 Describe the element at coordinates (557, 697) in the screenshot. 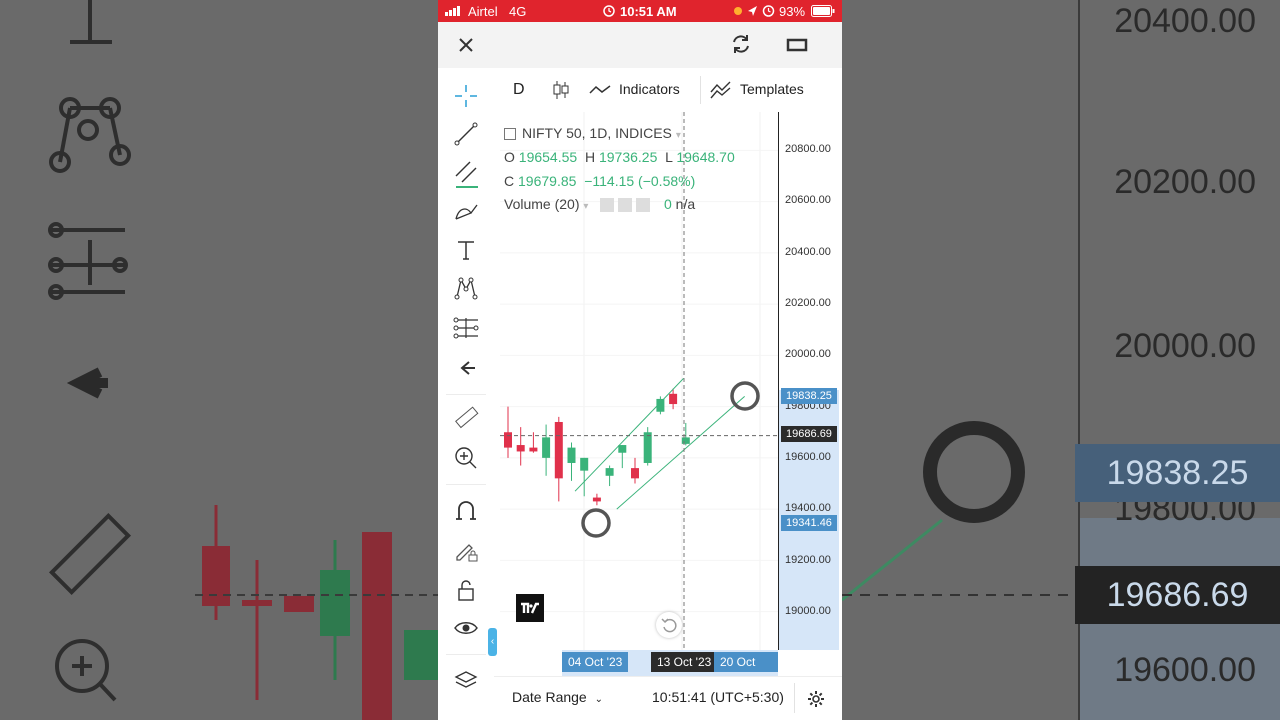

I see `date-range-button: Date Range ⌄` at that location.